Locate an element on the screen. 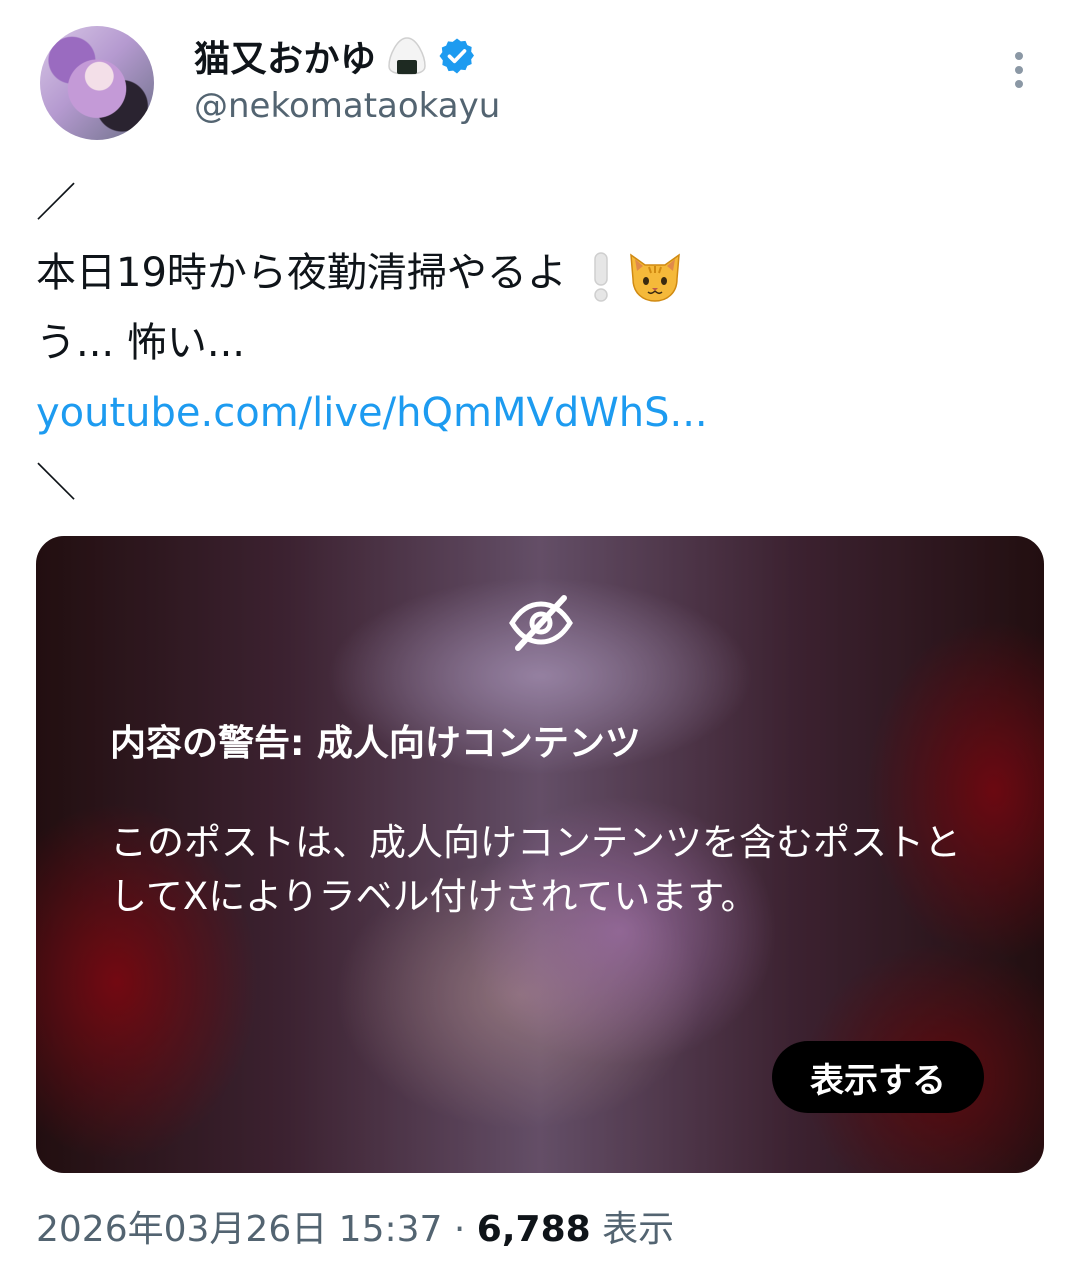 The width and height of the screenshot is (1080, 1271). more-vertical-icon is located at coordinates (1019, 70).